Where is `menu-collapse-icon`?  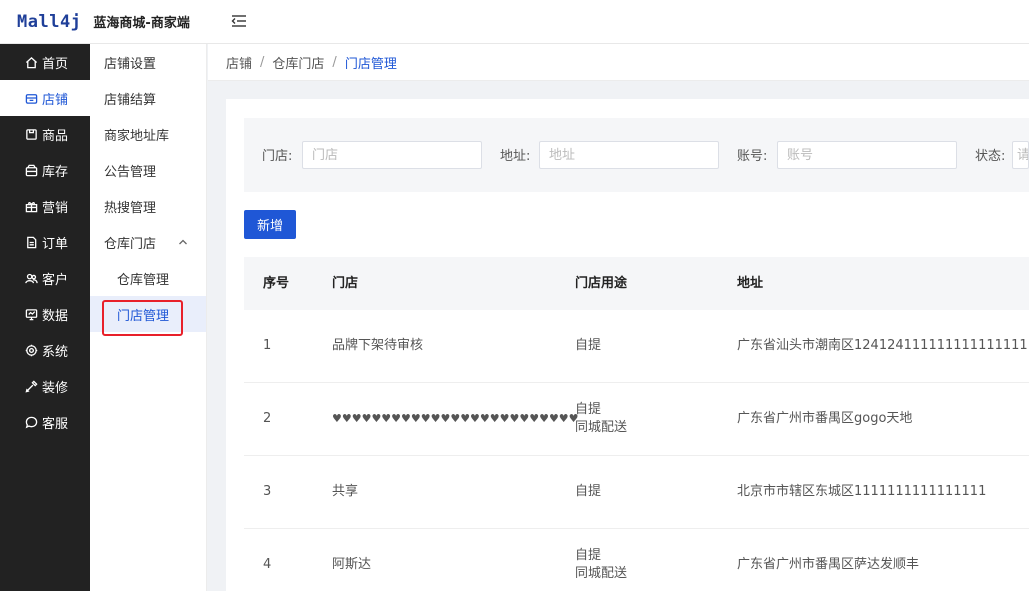
menu-collapse-icon is located at coordinates (239, 21).